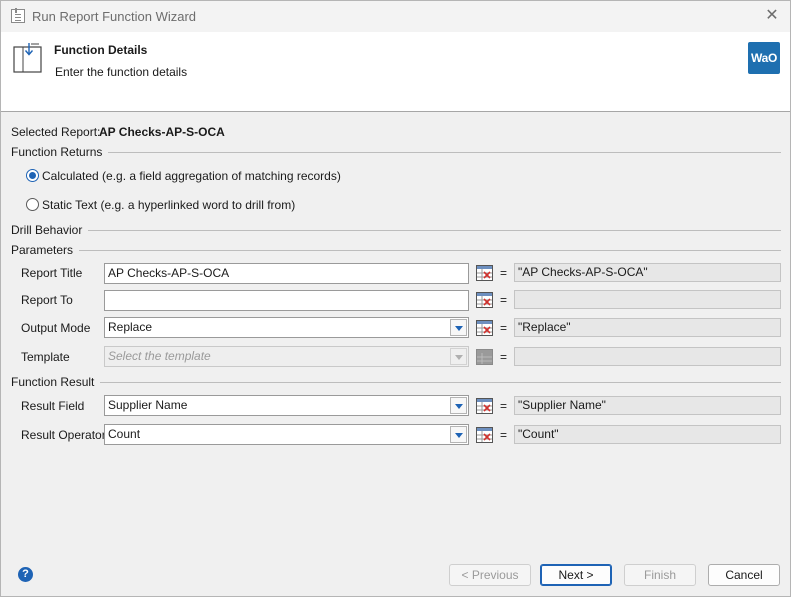 The height and width of the screenshot is (597, 791). I want to click on result-operator-label: Result Operator, so click(63, 435).